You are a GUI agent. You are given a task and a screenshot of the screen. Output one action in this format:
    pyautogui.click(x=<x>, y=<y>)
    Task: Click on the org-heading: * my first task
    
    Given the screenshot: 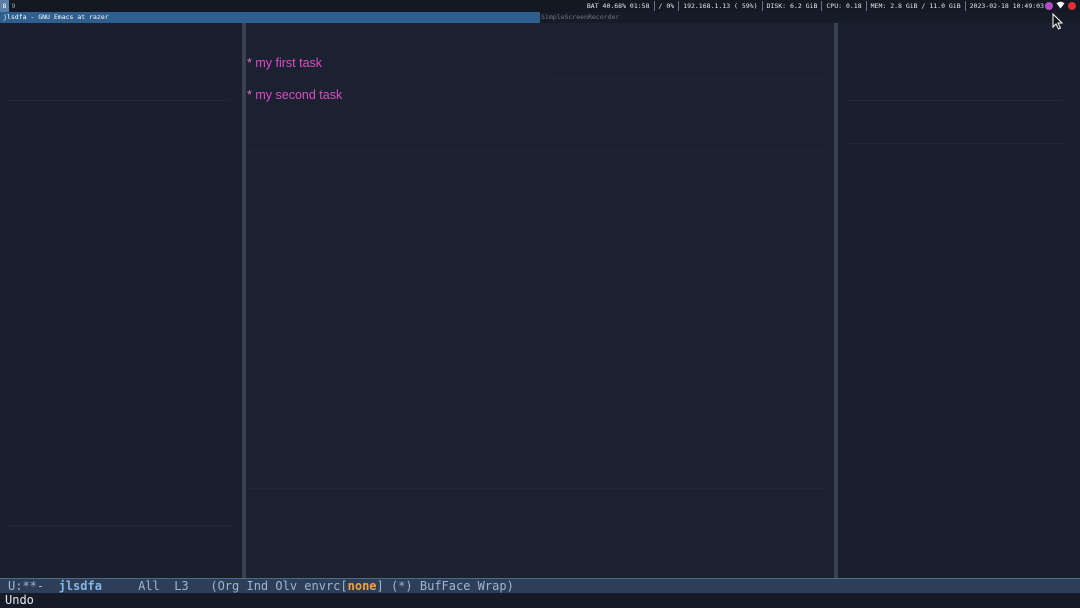 What is the action you would take?
    pyautogui.click(x=284, y=63)
    